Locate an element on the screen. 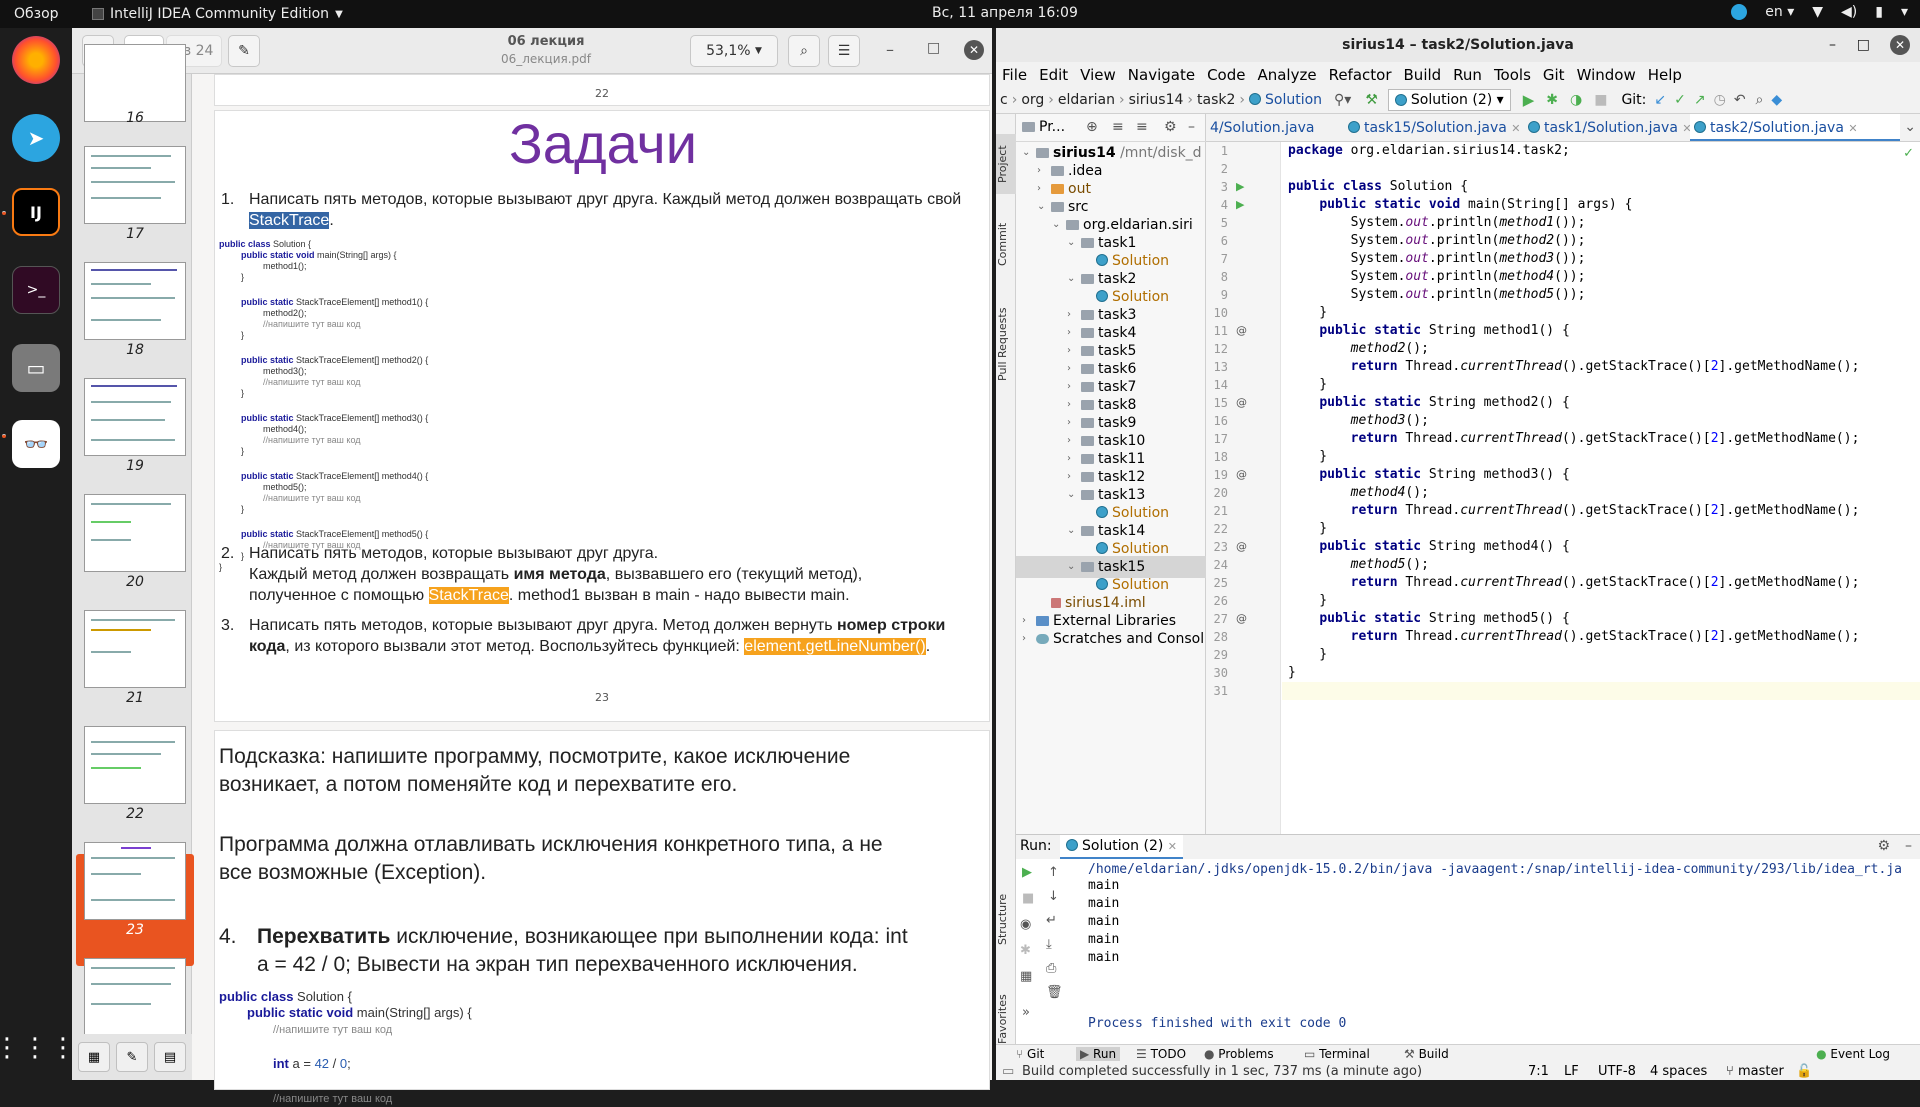  bottom-tab-problems: ● Problems is located at coordinates (1239, 1054).